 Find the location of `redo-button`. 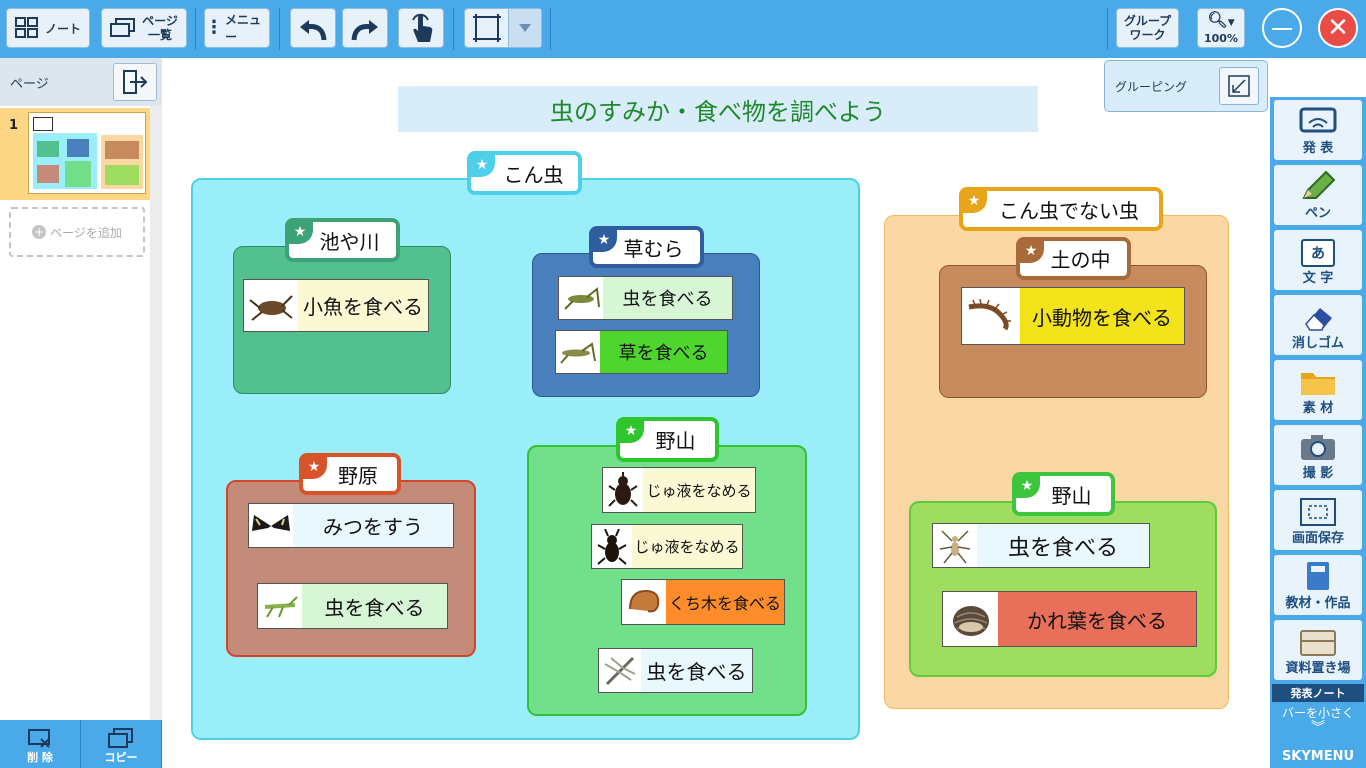

redo-button is located at coordinates (365, 28).